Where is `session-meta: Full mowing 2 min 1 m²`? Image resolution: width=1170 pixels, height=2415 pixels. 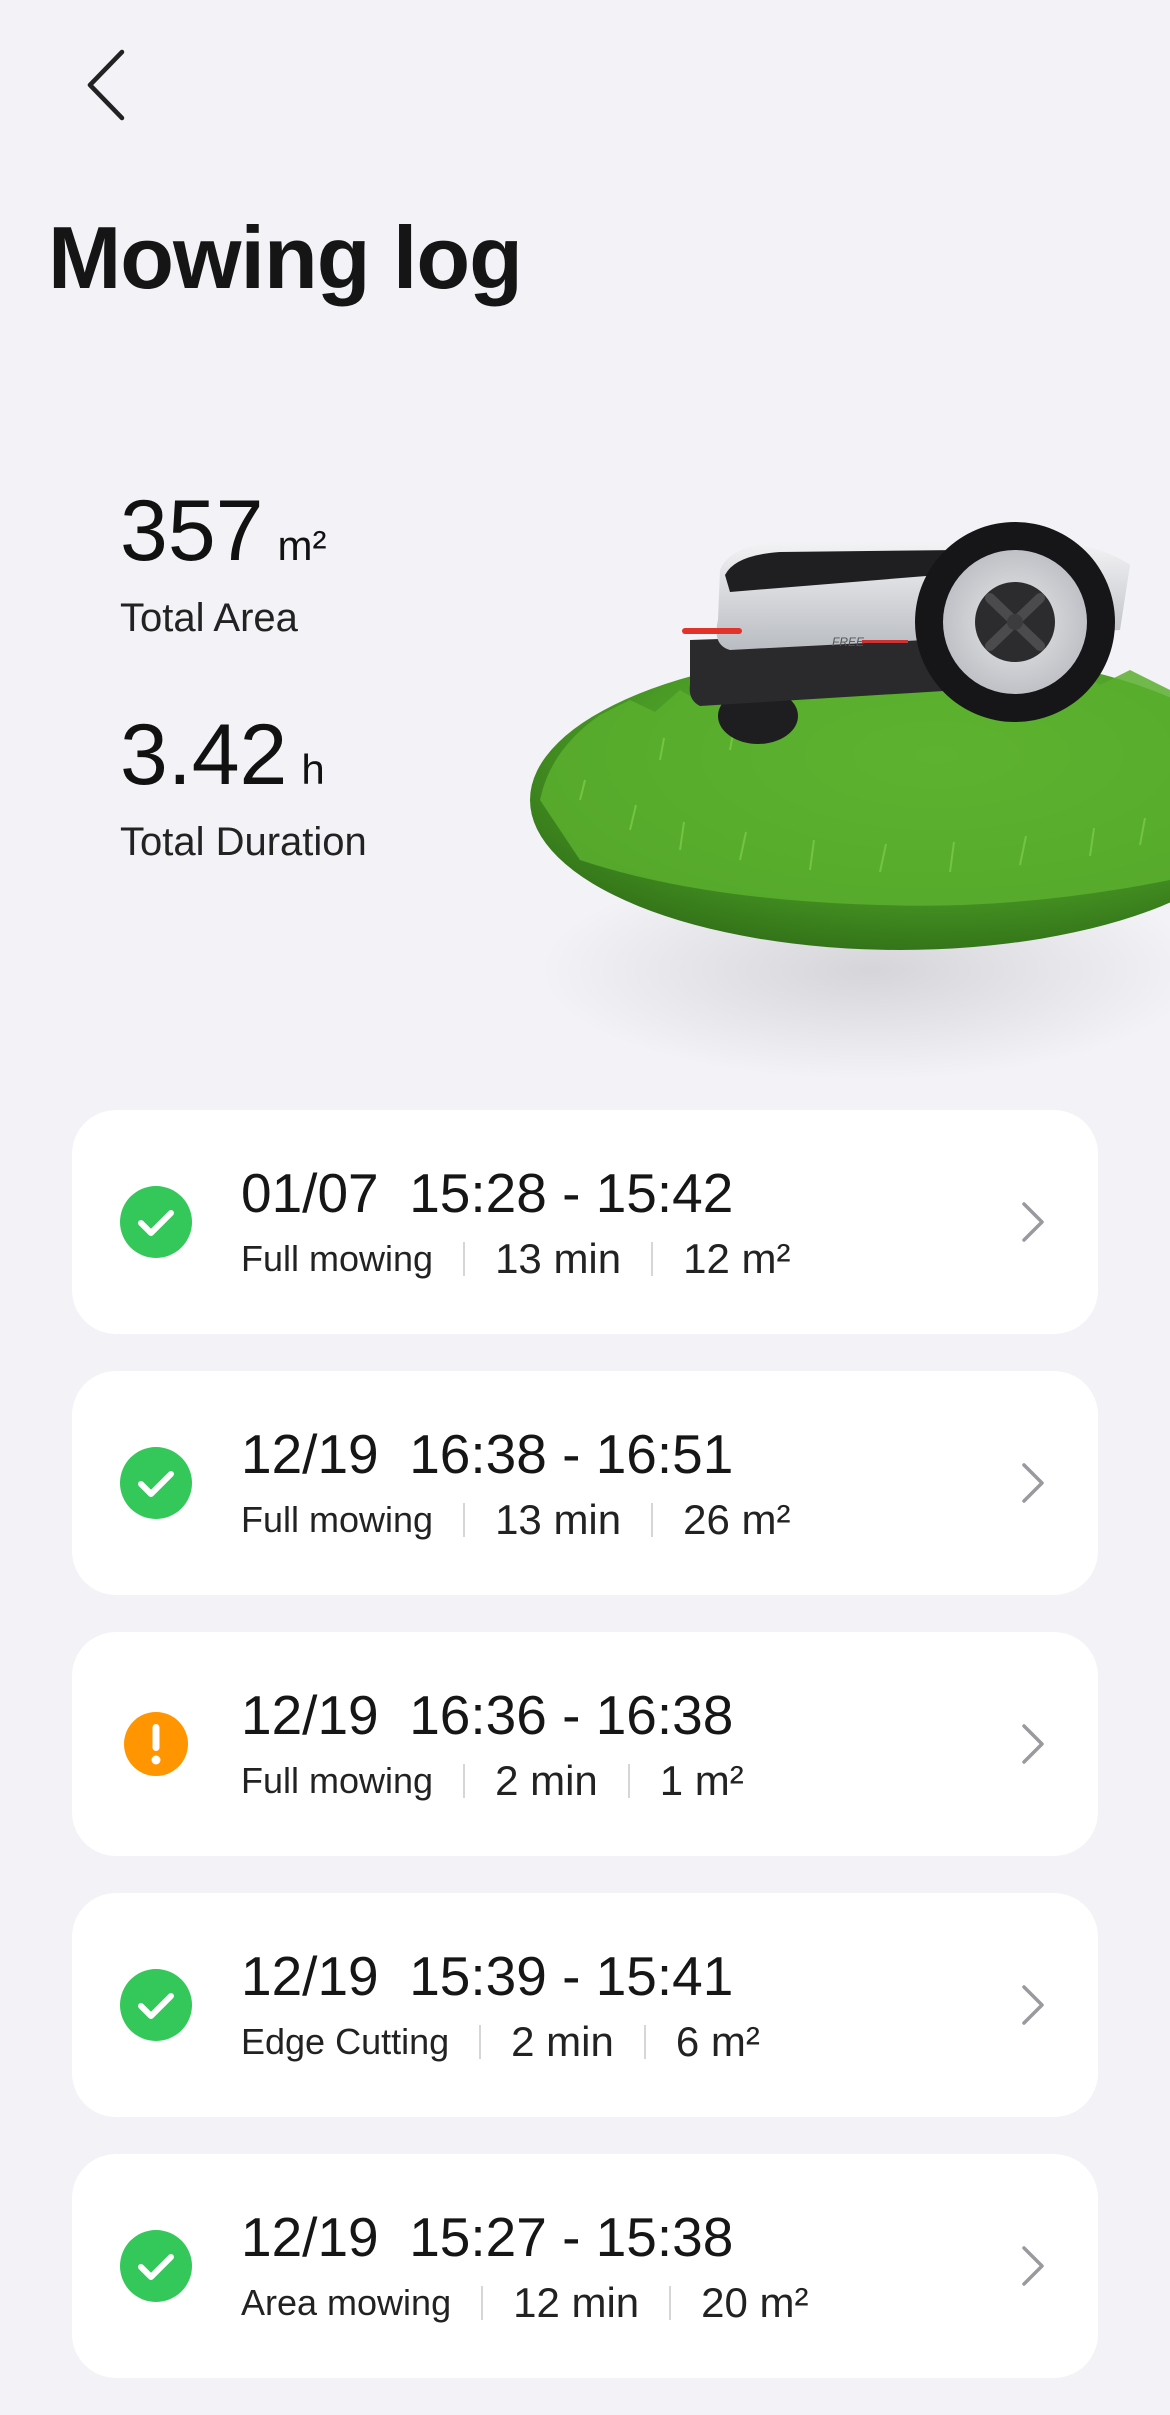
session-meta: Full mowing 2 min 1 m² is located at coordinates (492, 1781).